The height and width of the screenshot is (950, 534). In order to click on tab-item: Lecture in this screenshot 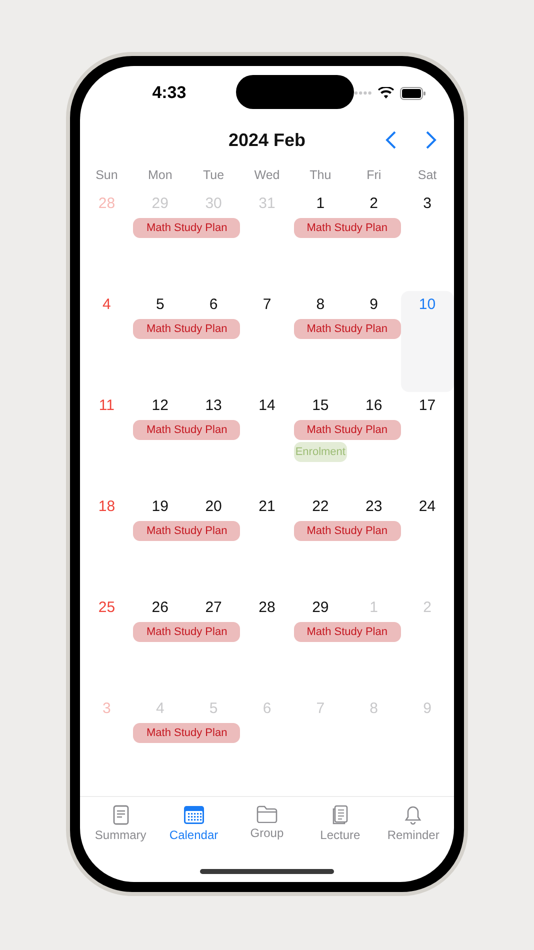, I will do `click(340, 823)`.